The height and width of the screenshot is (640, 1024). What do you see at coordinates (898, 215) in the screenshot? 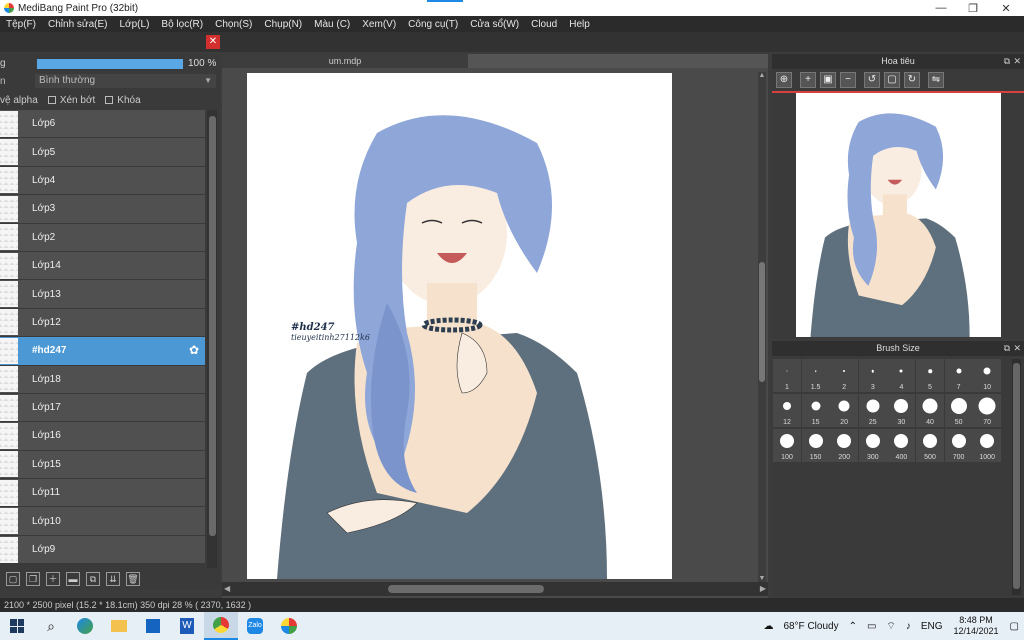
I see `navigator-preview` at bounding box center [898, 215].